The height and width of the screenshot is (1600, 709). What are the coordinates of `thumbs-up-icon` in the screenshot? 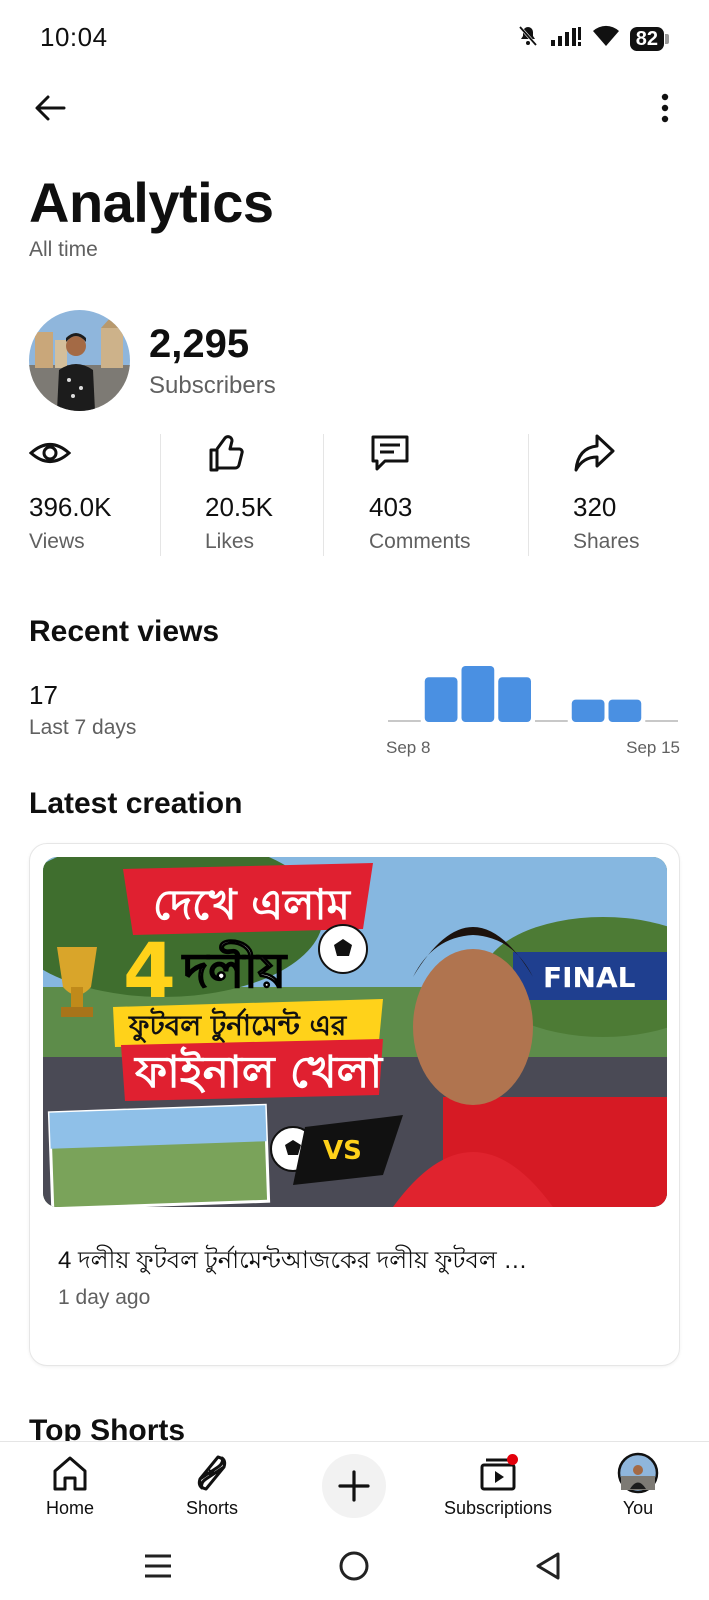 It's located at (226, 453).